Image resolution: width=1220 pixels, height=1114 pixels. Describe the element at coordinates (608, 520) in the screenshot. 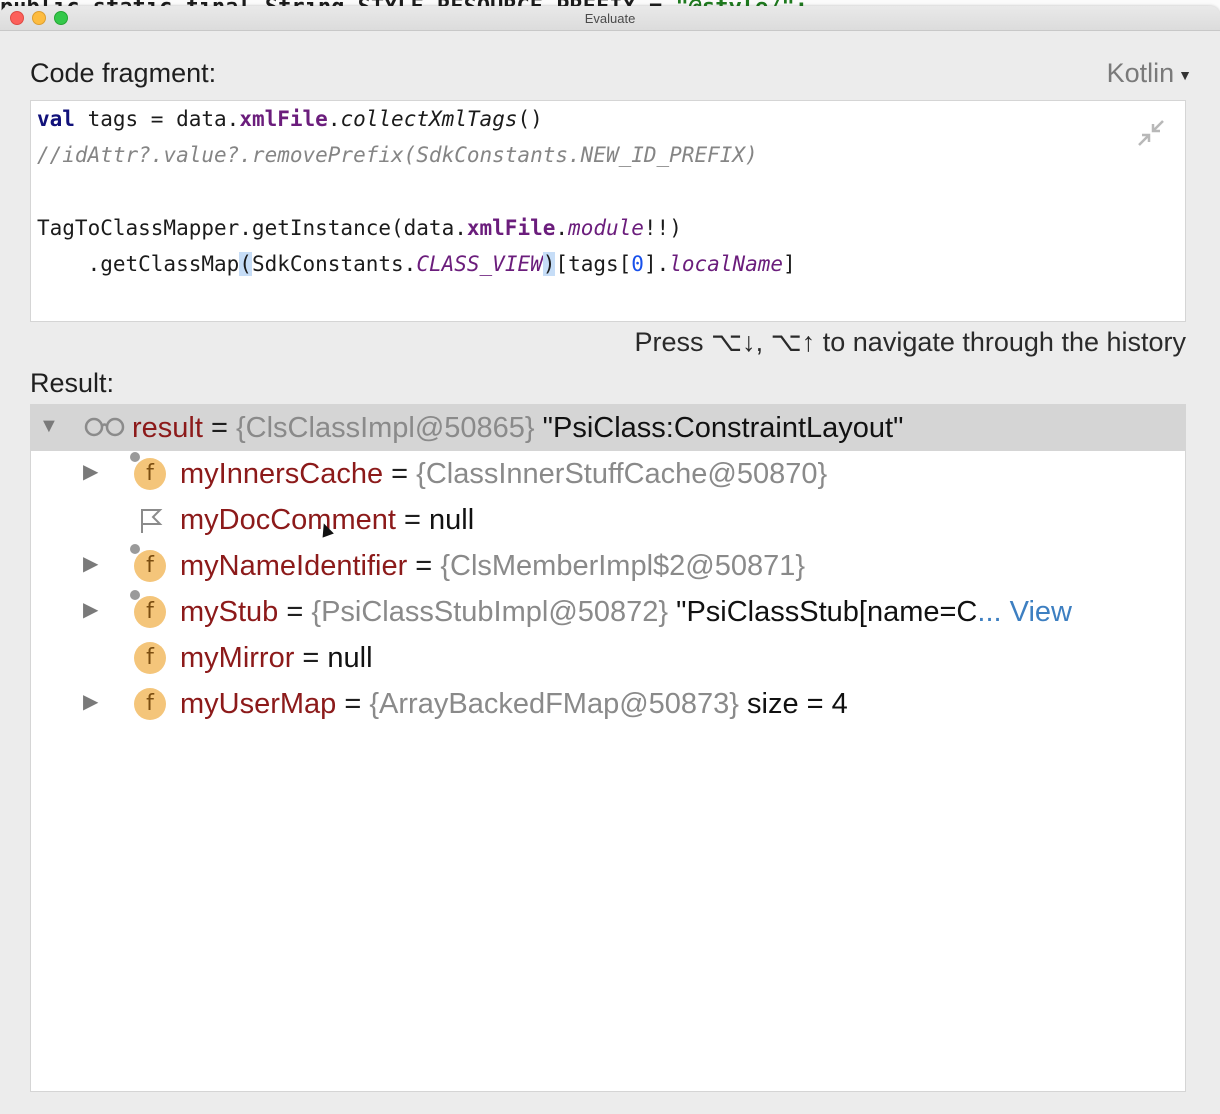

I see `tree-row-field: myDocComment = null` at that location.